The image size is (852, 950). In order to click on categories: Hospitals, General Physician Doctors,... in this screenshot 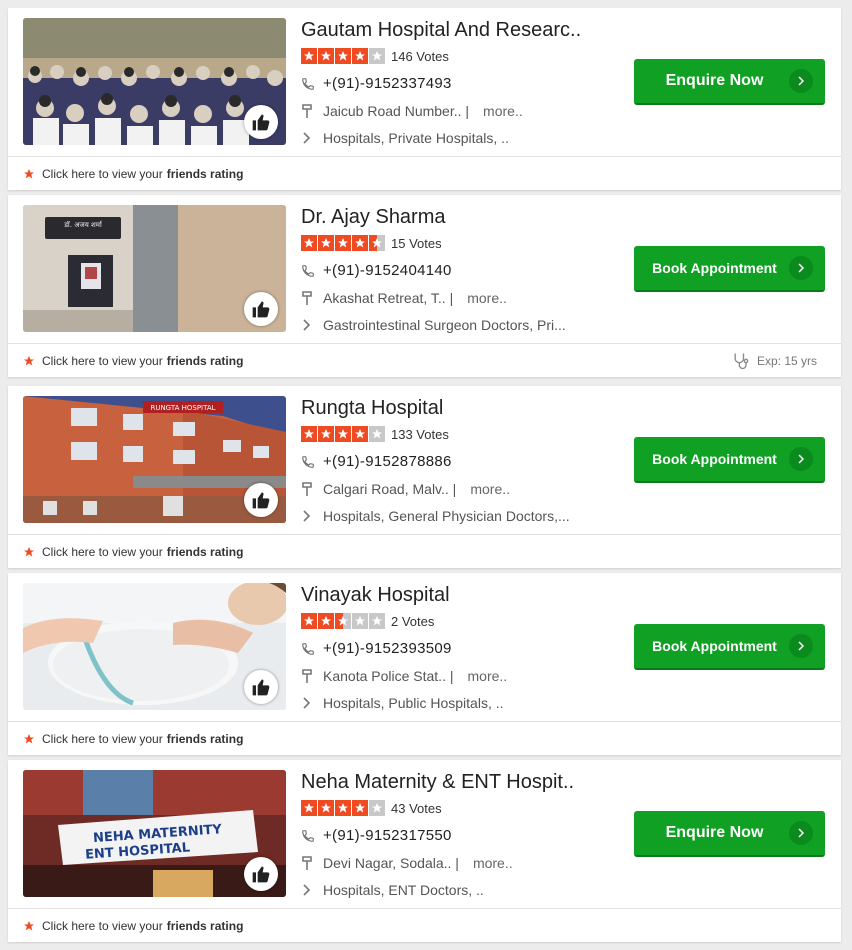, I will do `click(446, 516)`.